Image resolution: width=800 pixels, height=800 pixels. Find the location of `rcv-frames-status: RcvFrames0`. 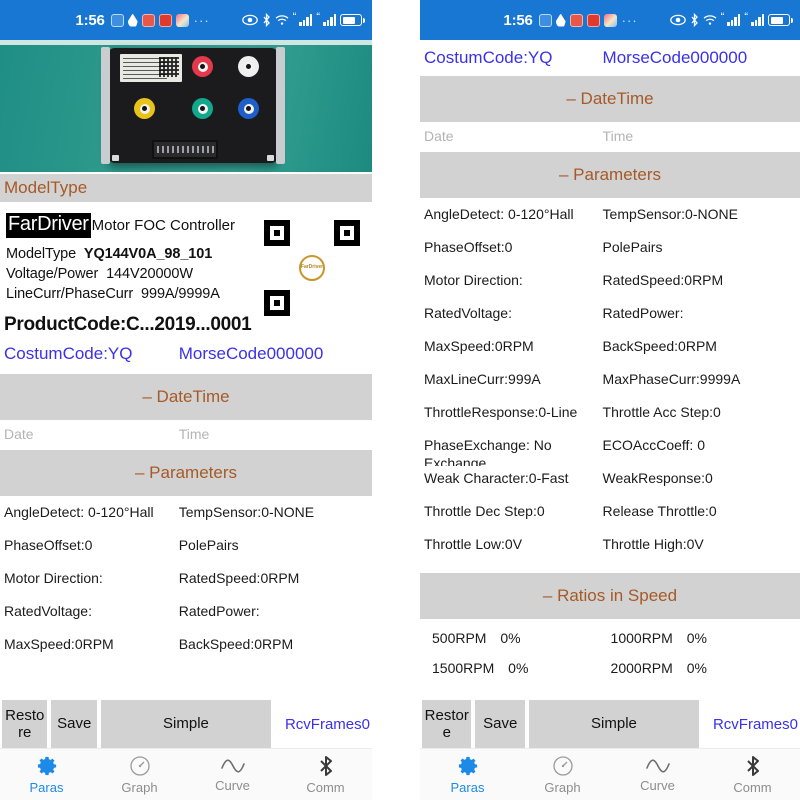

rcv-frames-status: RcvFrames0 is located at coordinates (755, 724).